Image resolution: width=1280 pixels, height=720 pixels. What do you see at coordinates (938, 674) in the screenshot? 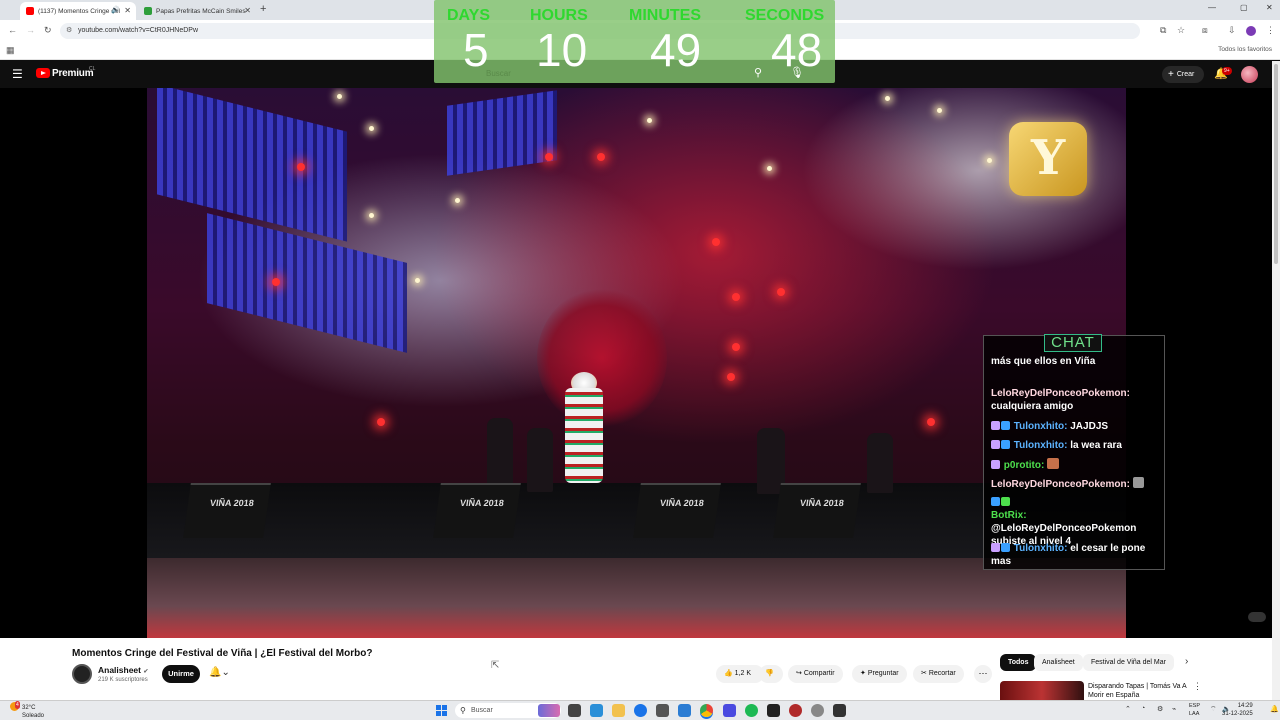
I see `clip-button: ✂ Recortar` at bounding box center [938, 674].